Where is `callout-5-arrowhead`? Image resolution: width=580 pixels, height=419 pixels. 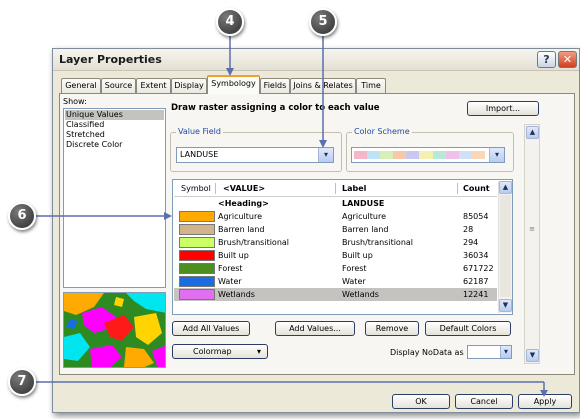 callout-5-arrowhead is located at coordinates (323, 144).